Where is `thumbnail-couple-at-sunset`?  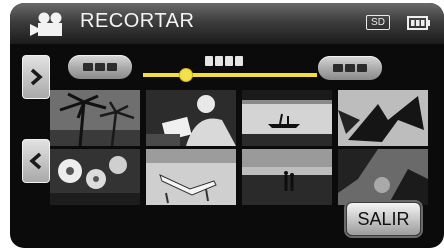 thumbnail-couple-at-sunset is located at coordinates (287, 177).